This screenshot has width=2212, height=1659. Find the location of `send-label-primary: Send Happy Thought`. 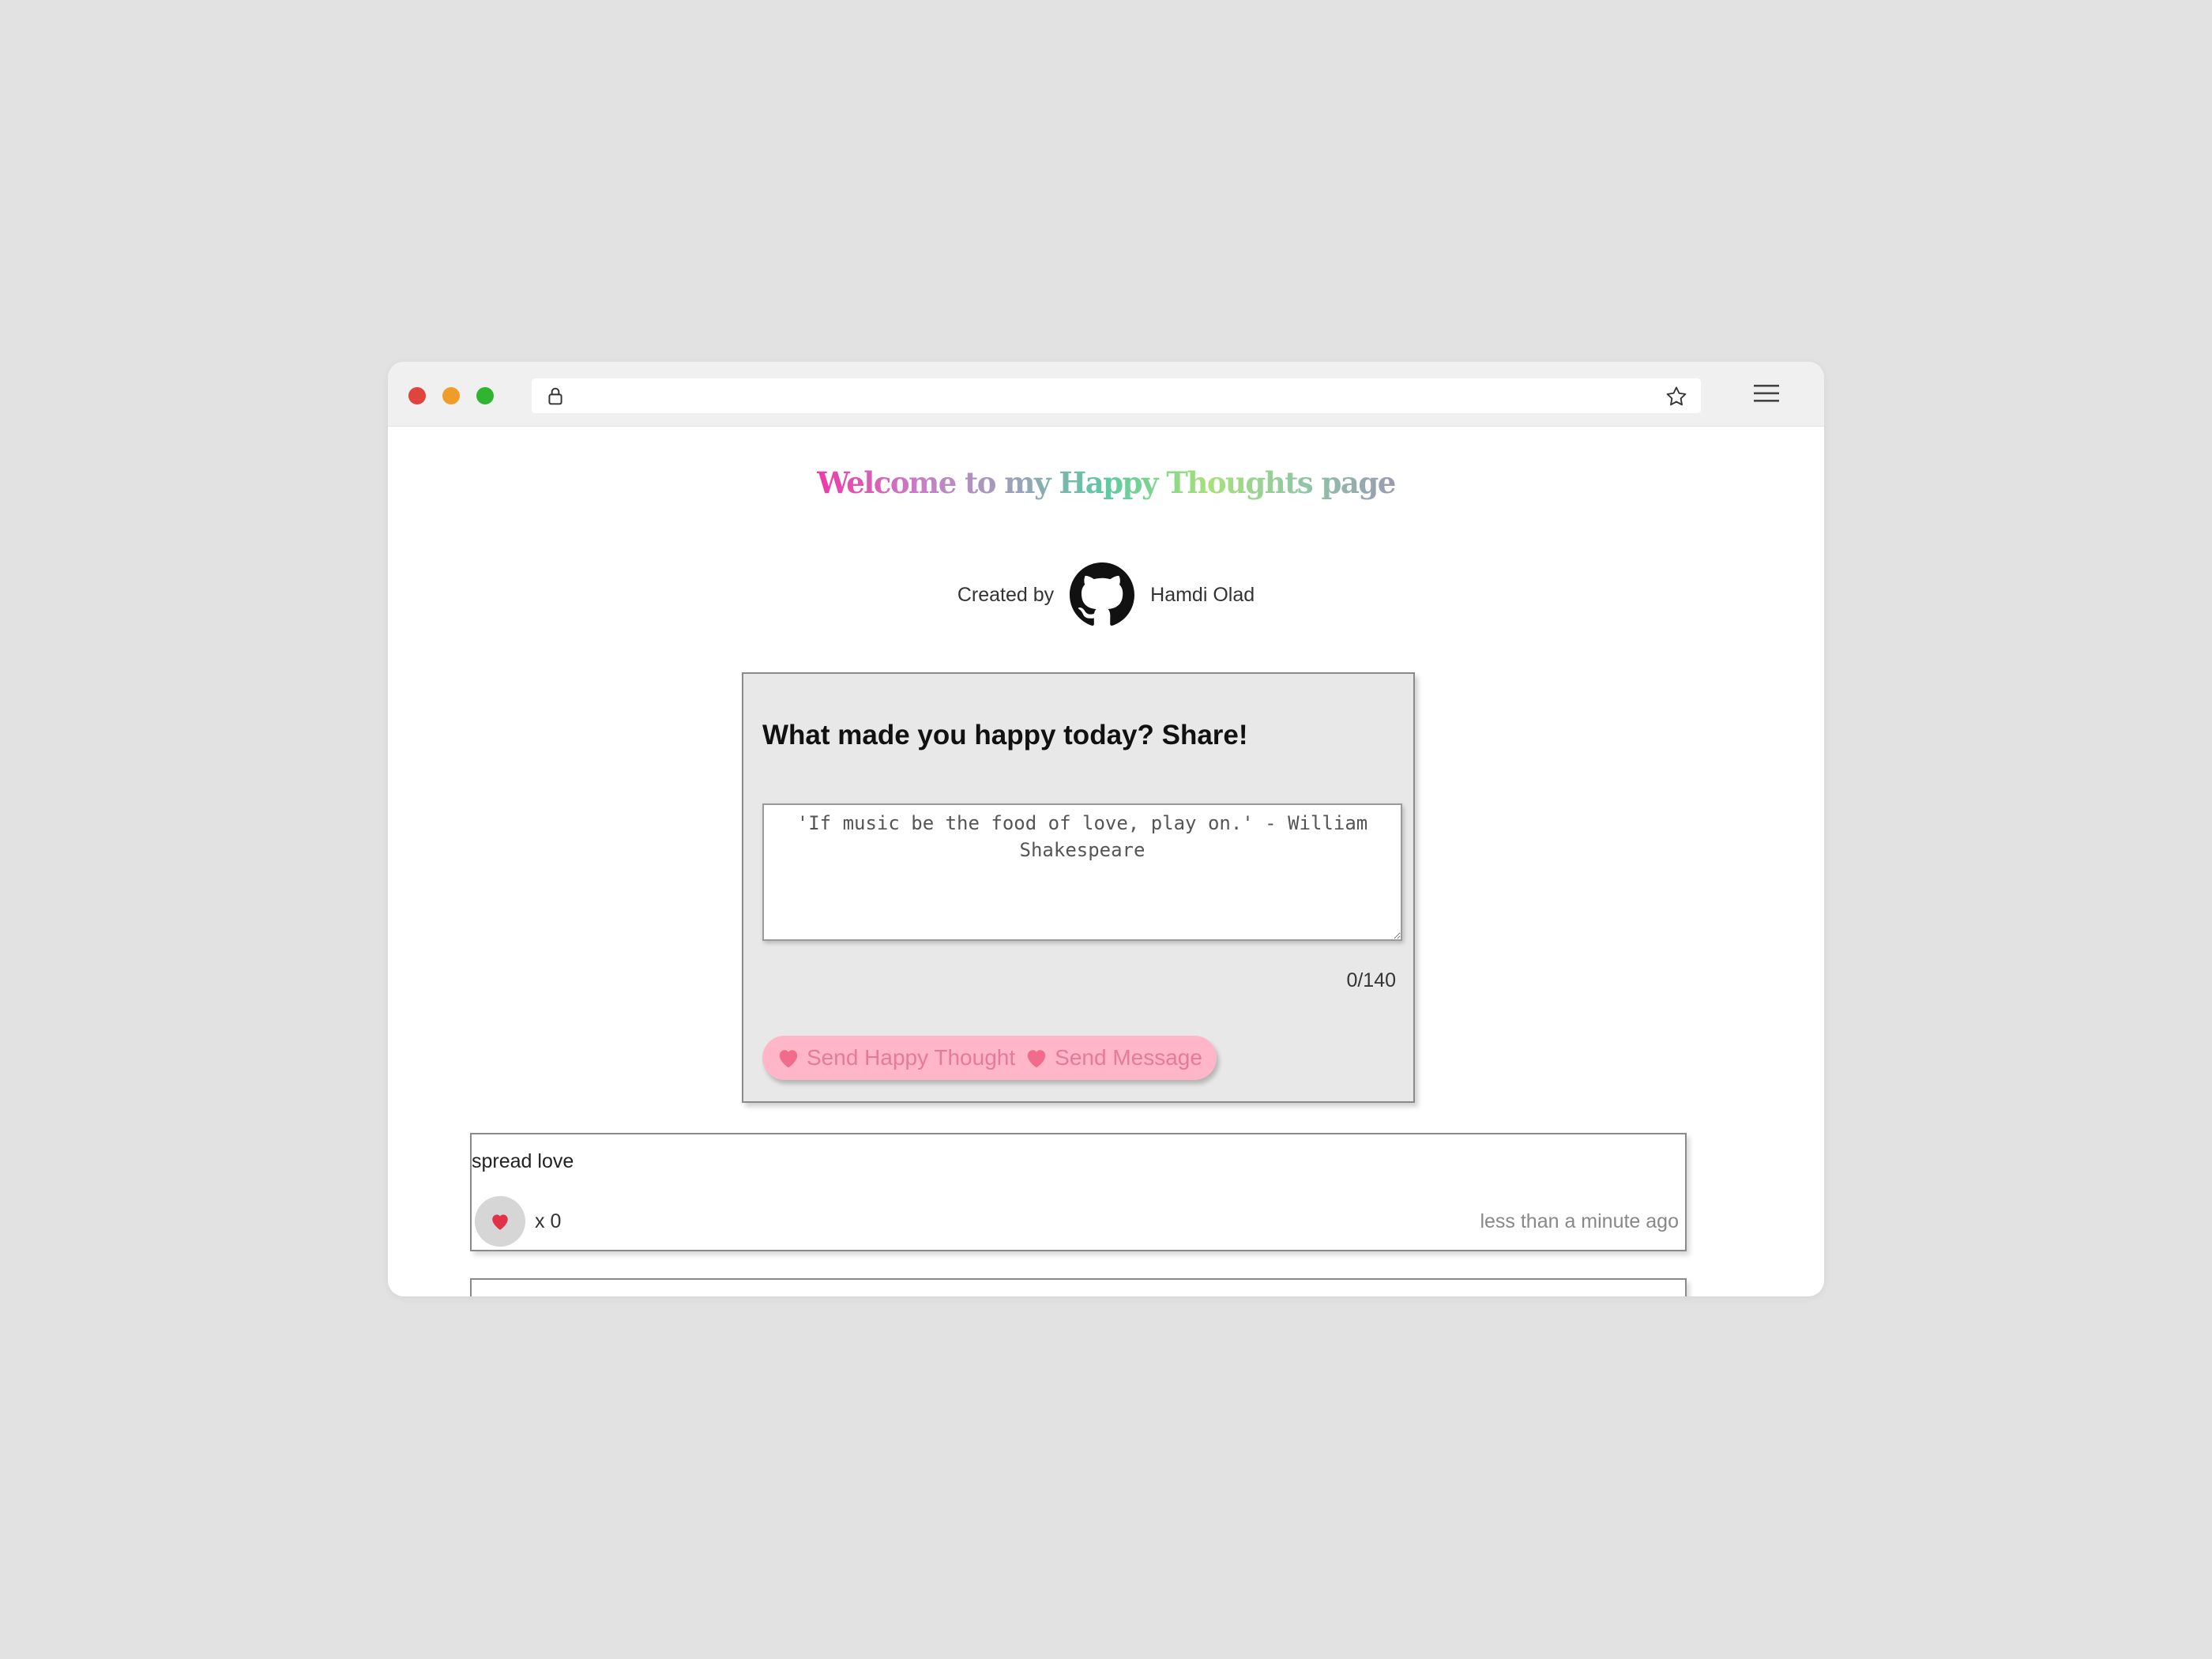

send-label-primary: Send Happy Thought is located at coordinates (912, 1057).